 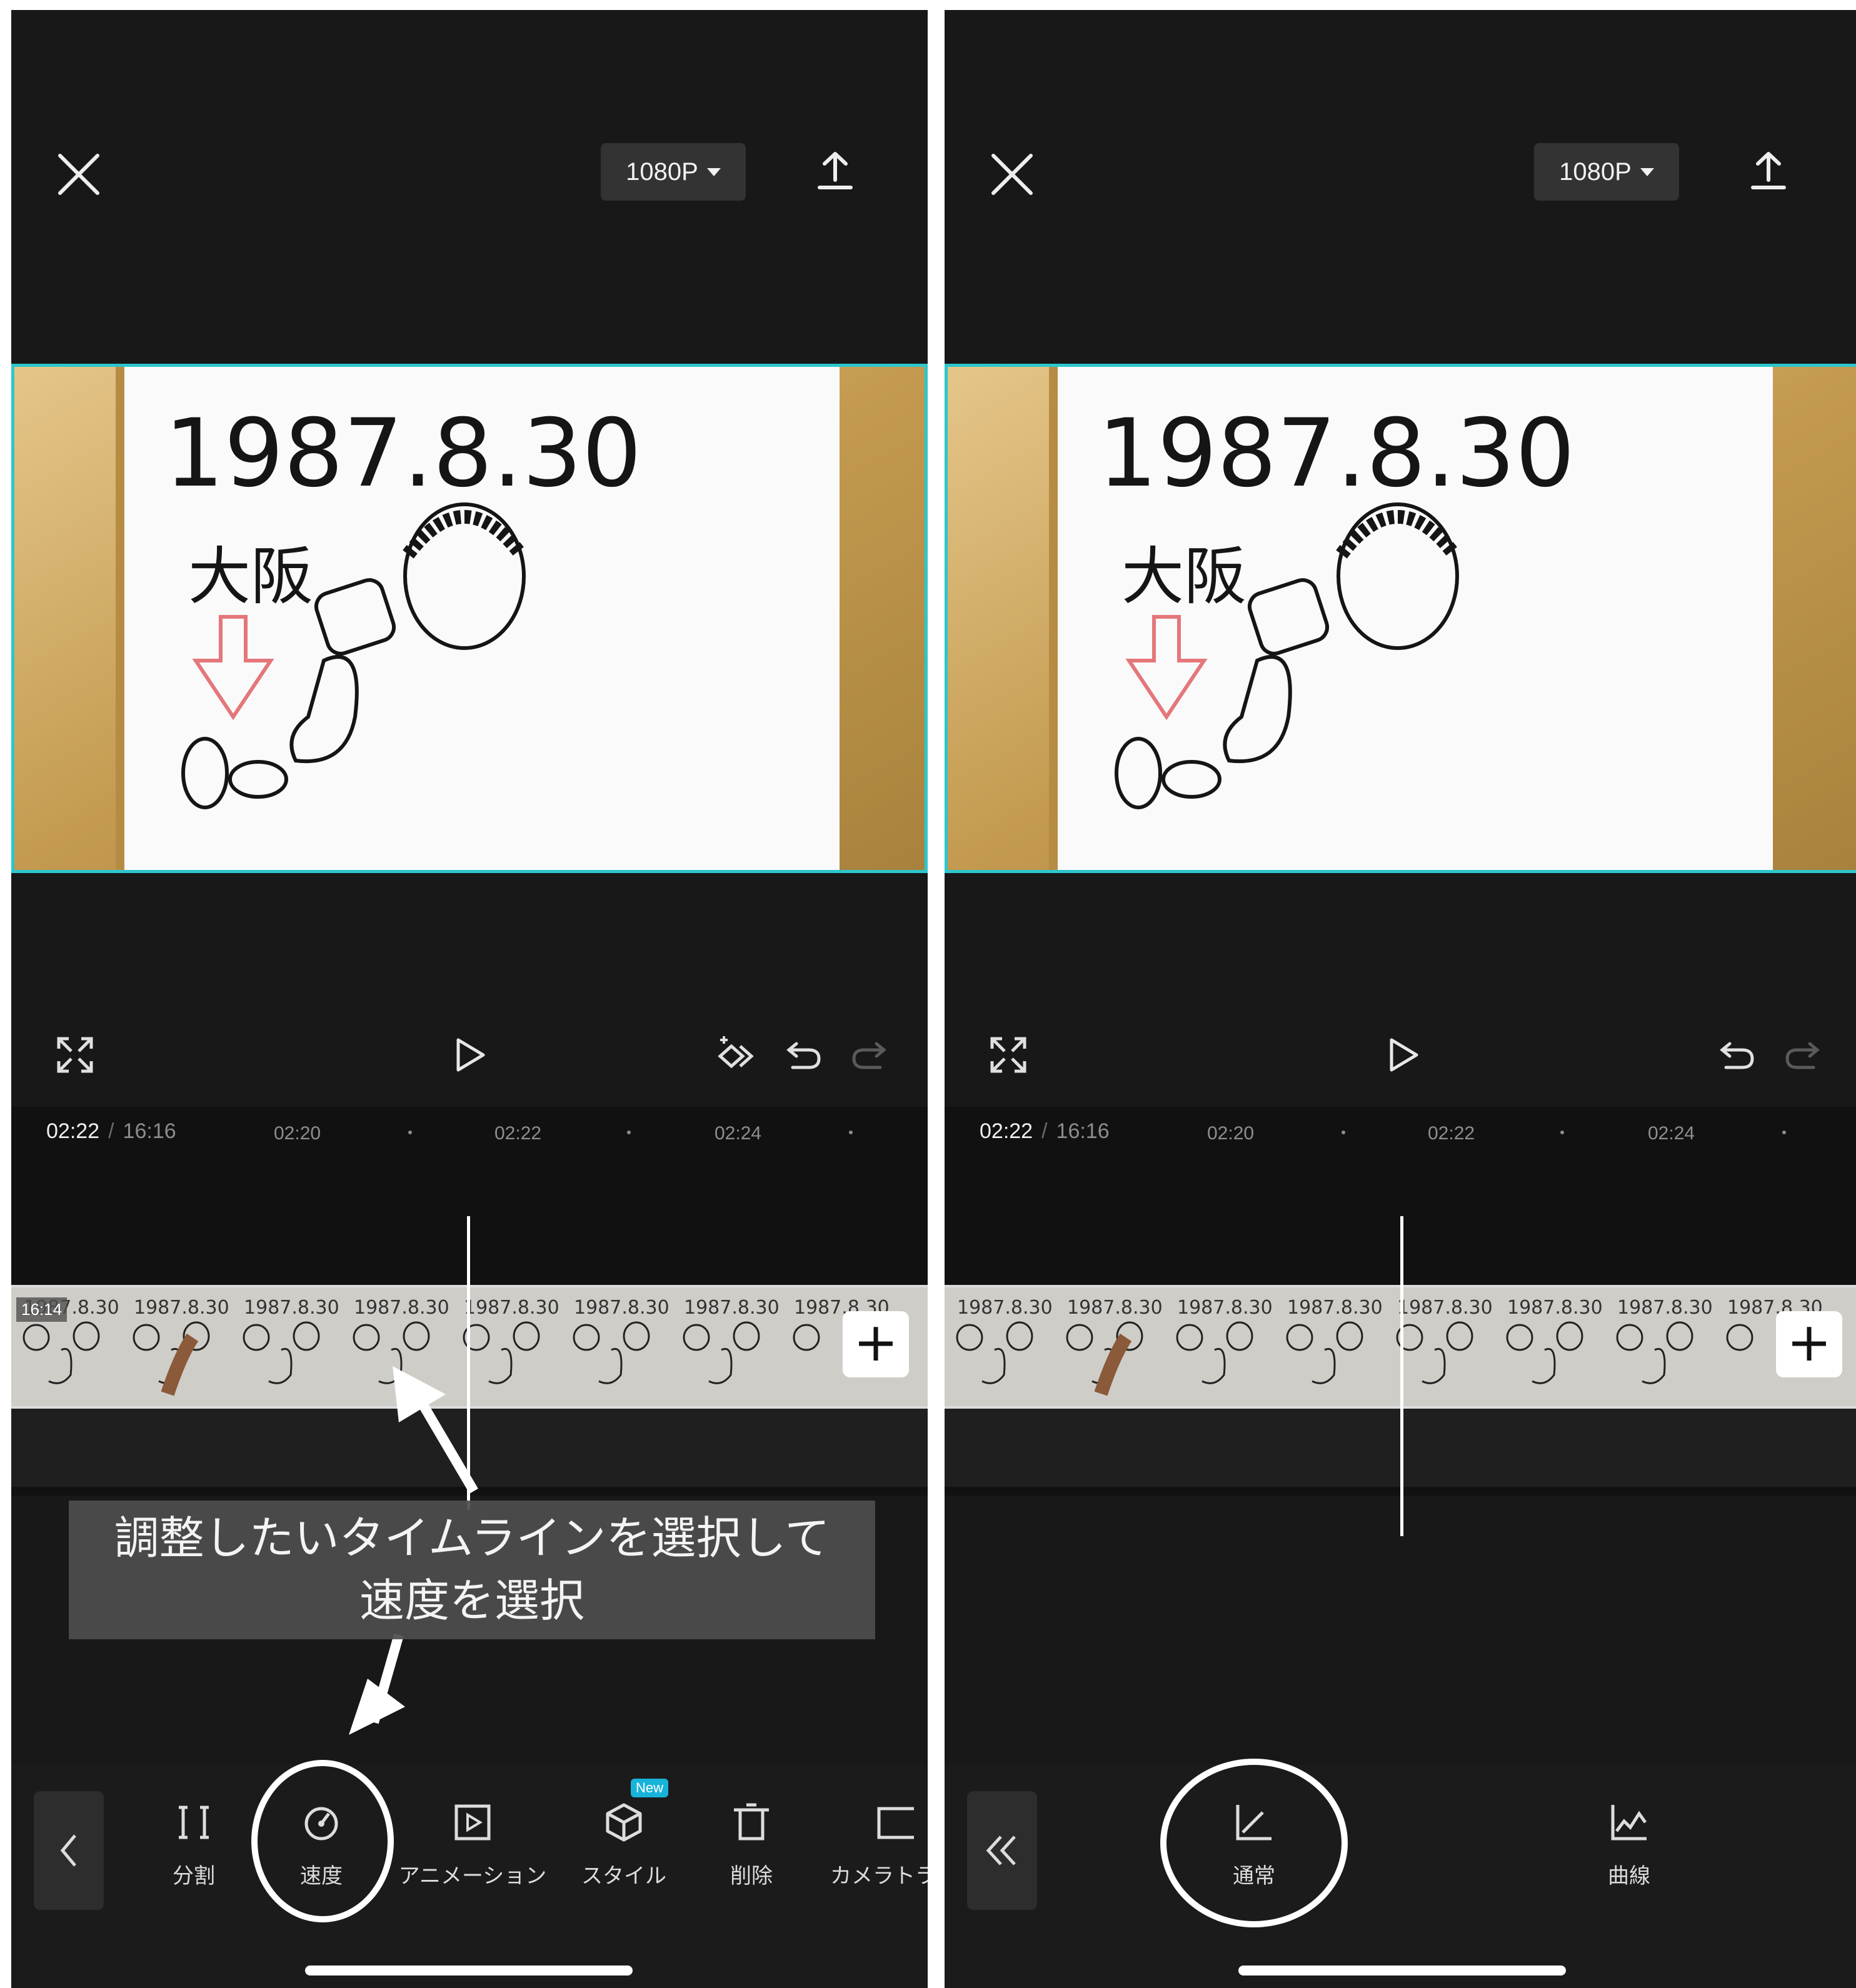 What do you see at coordinates (1629, 1877) in the screenshot?
I see `tool-label: 曲線` at bounding box center [1629, 1877].